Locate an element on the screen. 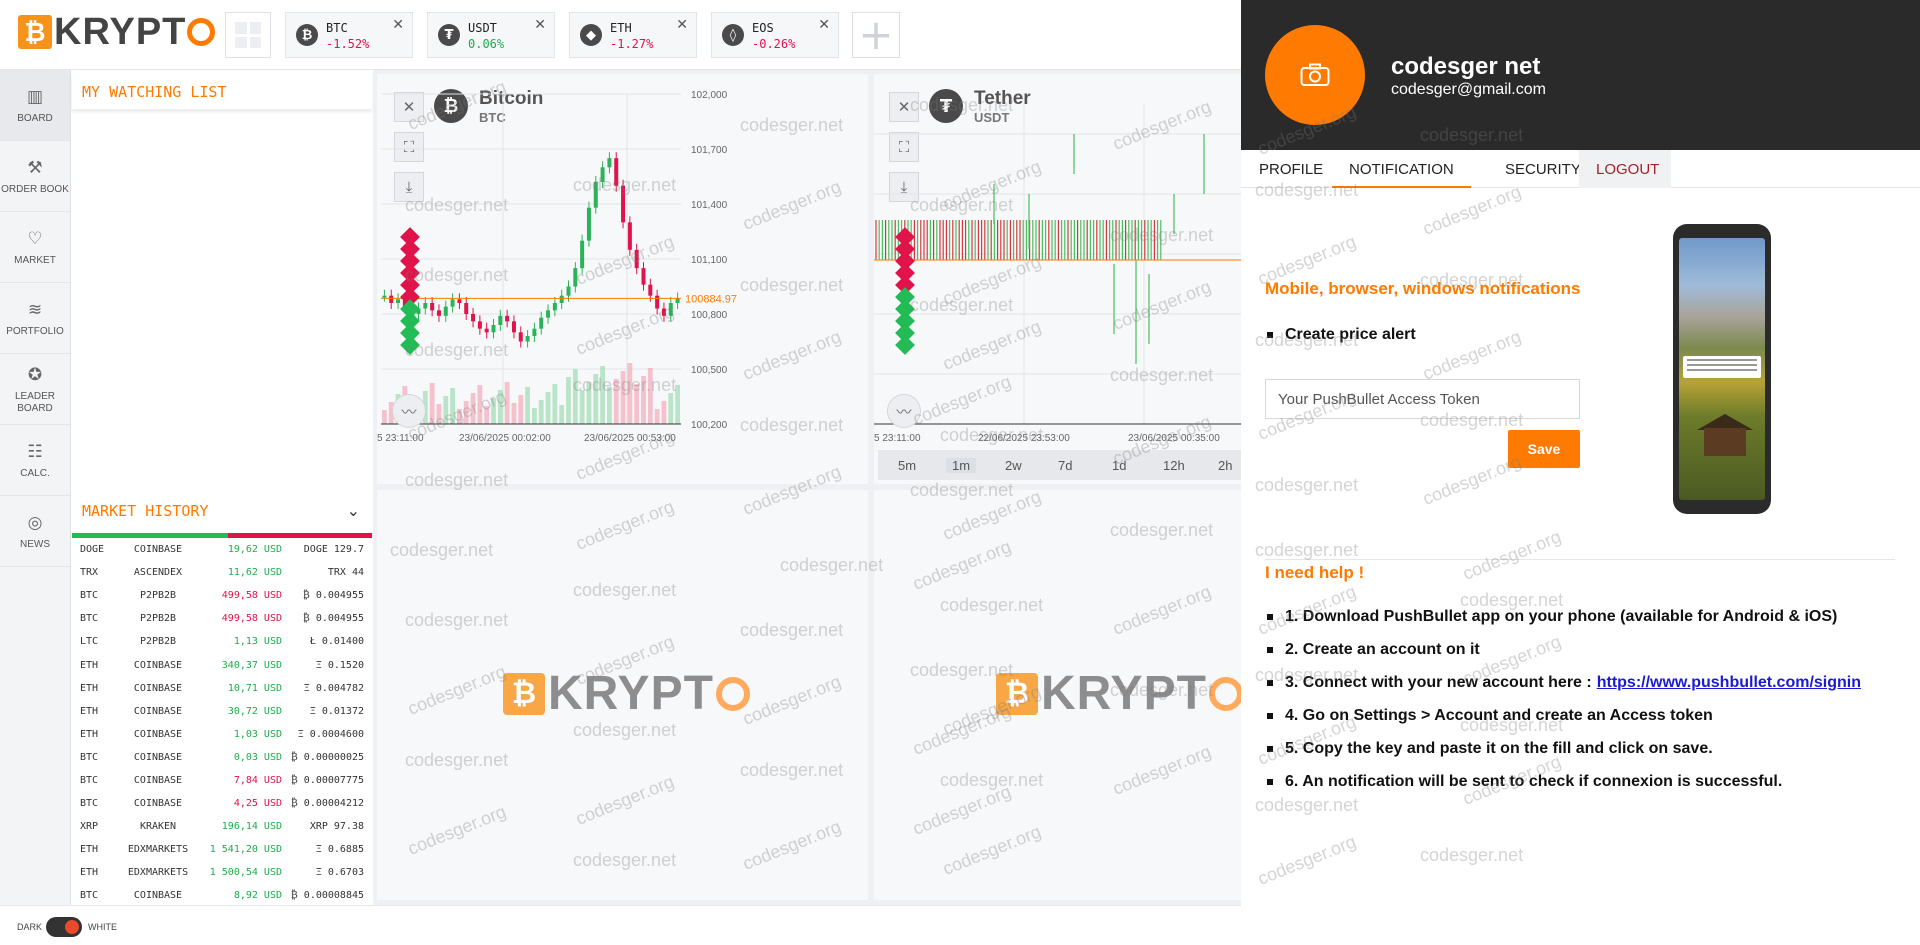 The width and height of the screenshot is (1920, 945). trade-price: 4,25 USD is located at coordinates (257, 804).